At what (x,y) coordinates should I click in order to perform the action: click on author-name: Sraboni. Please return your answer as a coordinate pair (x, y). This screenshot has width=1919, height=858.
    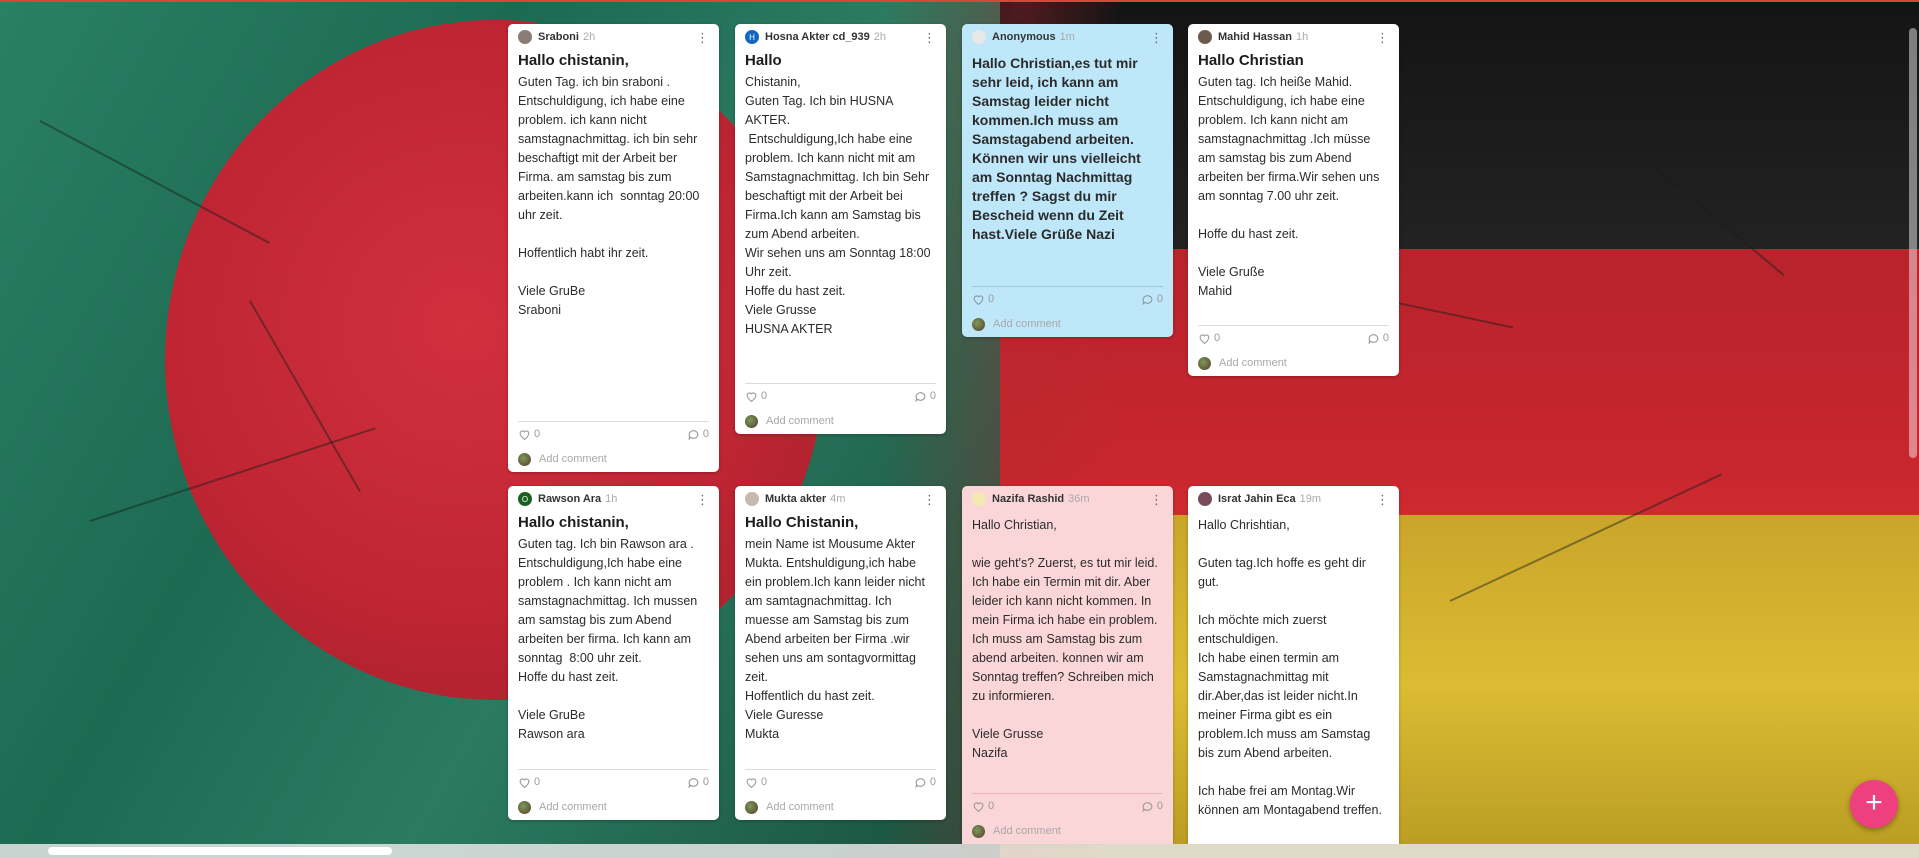
    Looking at the image, I should click on (558, 37).